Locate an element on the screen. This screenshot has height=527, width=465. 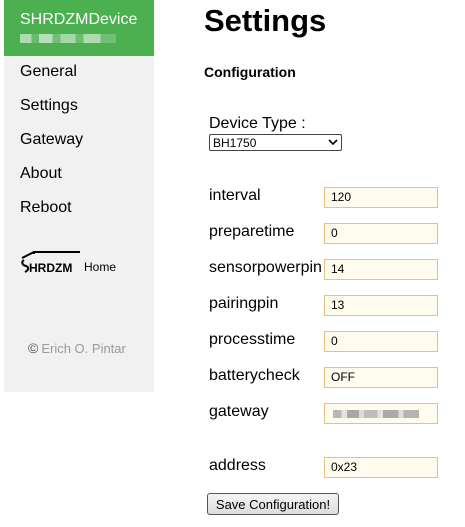
device-type-select: BH1750 is located at coordinates (275, 142).